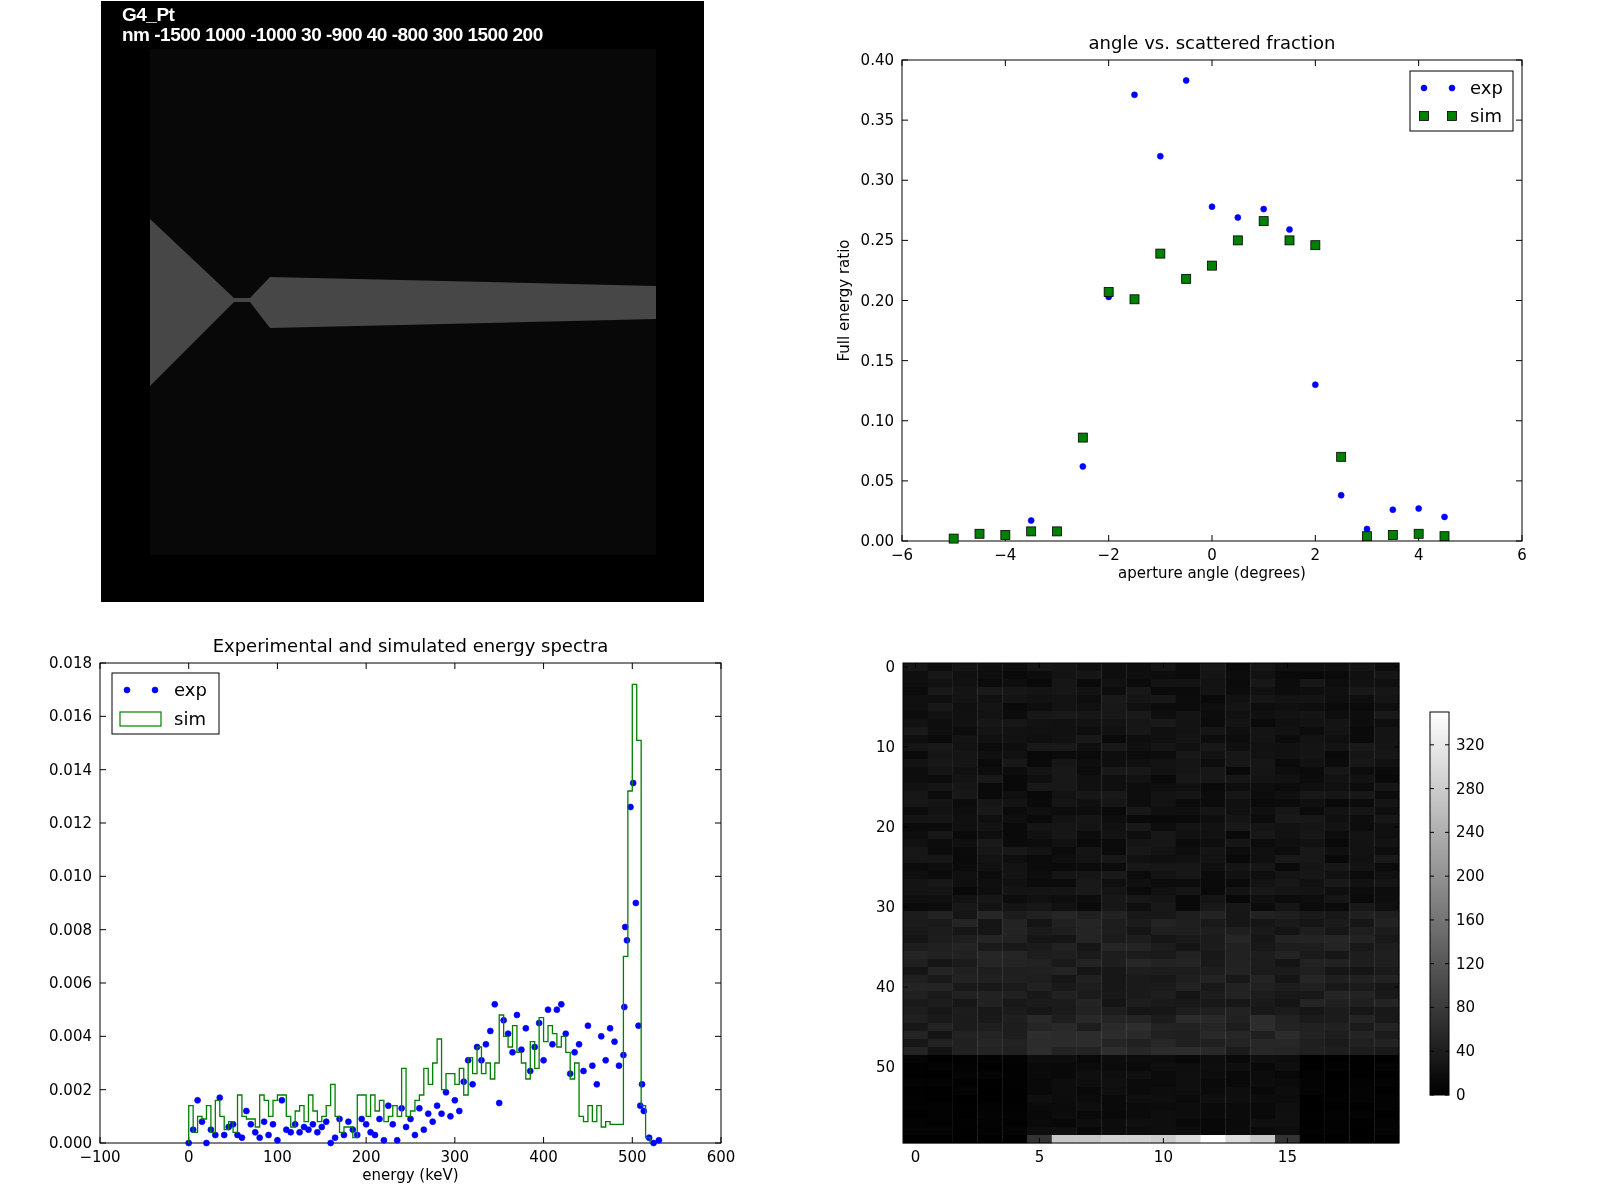 The width and height of the screenshot is (1604, 1204). Describe the element at coordinates (70, 1089) in the screenshot. I see `tick-label: 0.002` at that location.